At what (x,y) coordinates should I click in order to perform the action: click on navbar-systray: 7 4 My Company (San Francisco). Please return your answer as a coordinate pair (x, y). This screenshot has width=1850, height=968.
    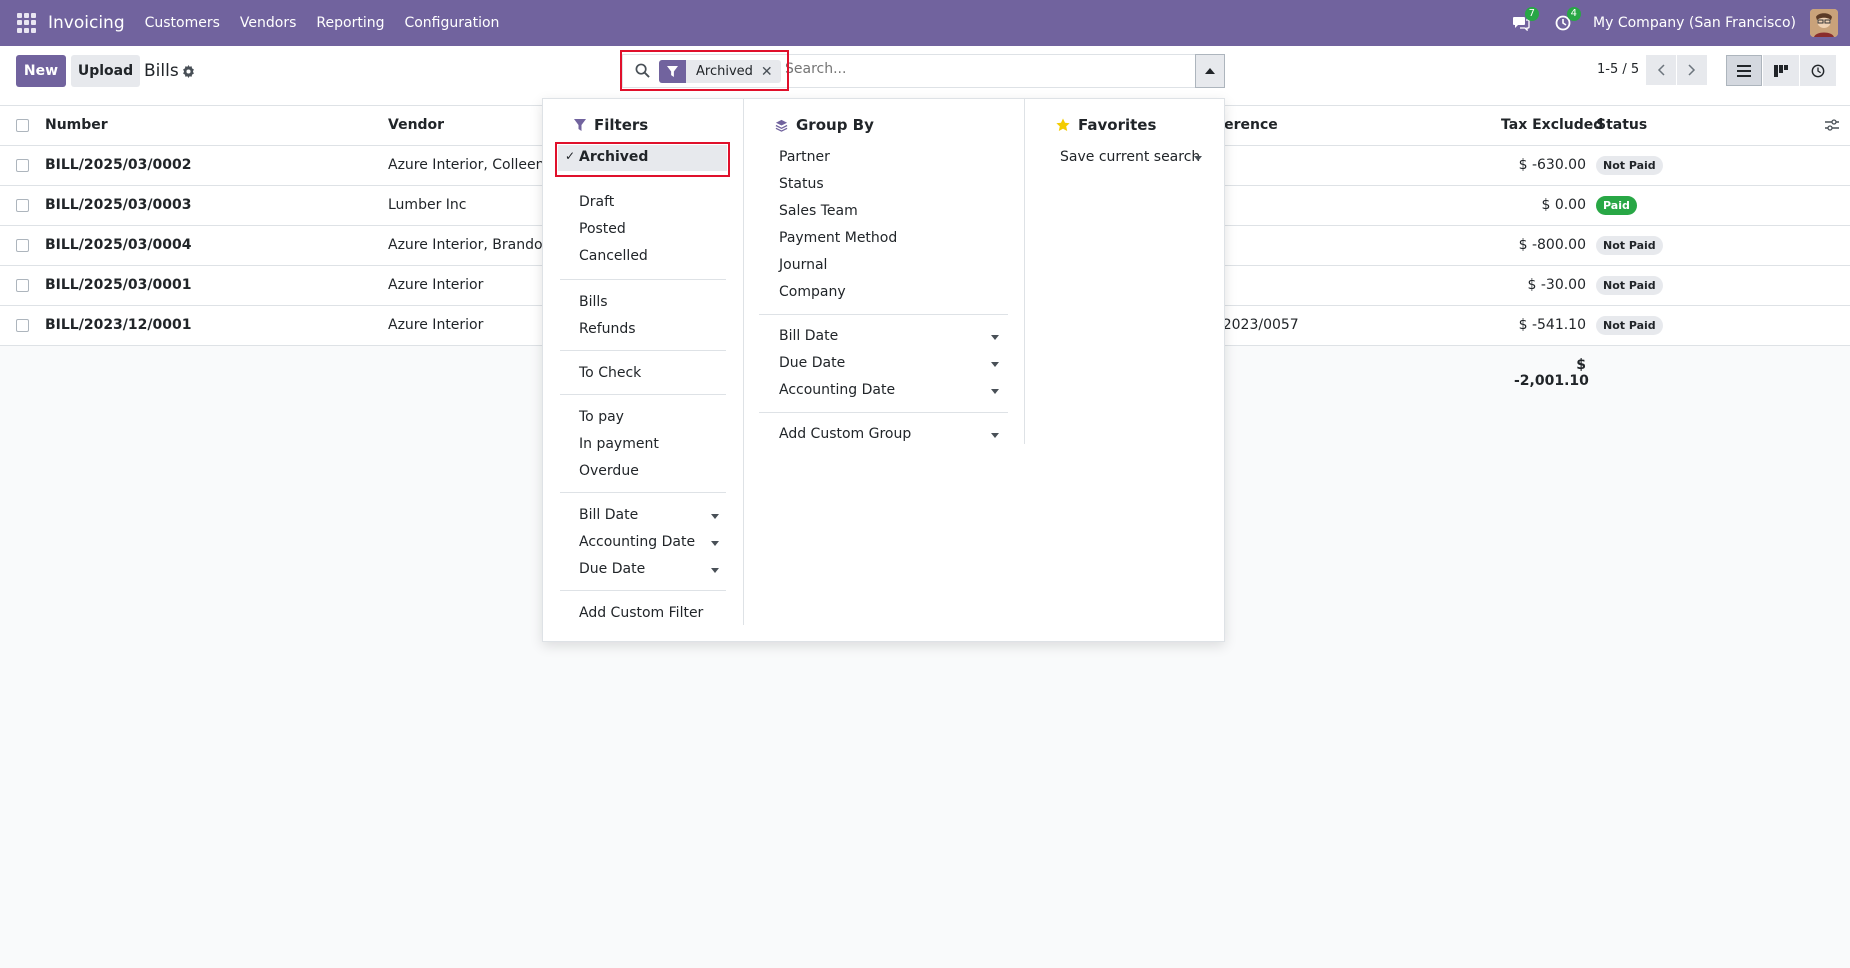
    Looking at the image, I should click on (1679, 23).